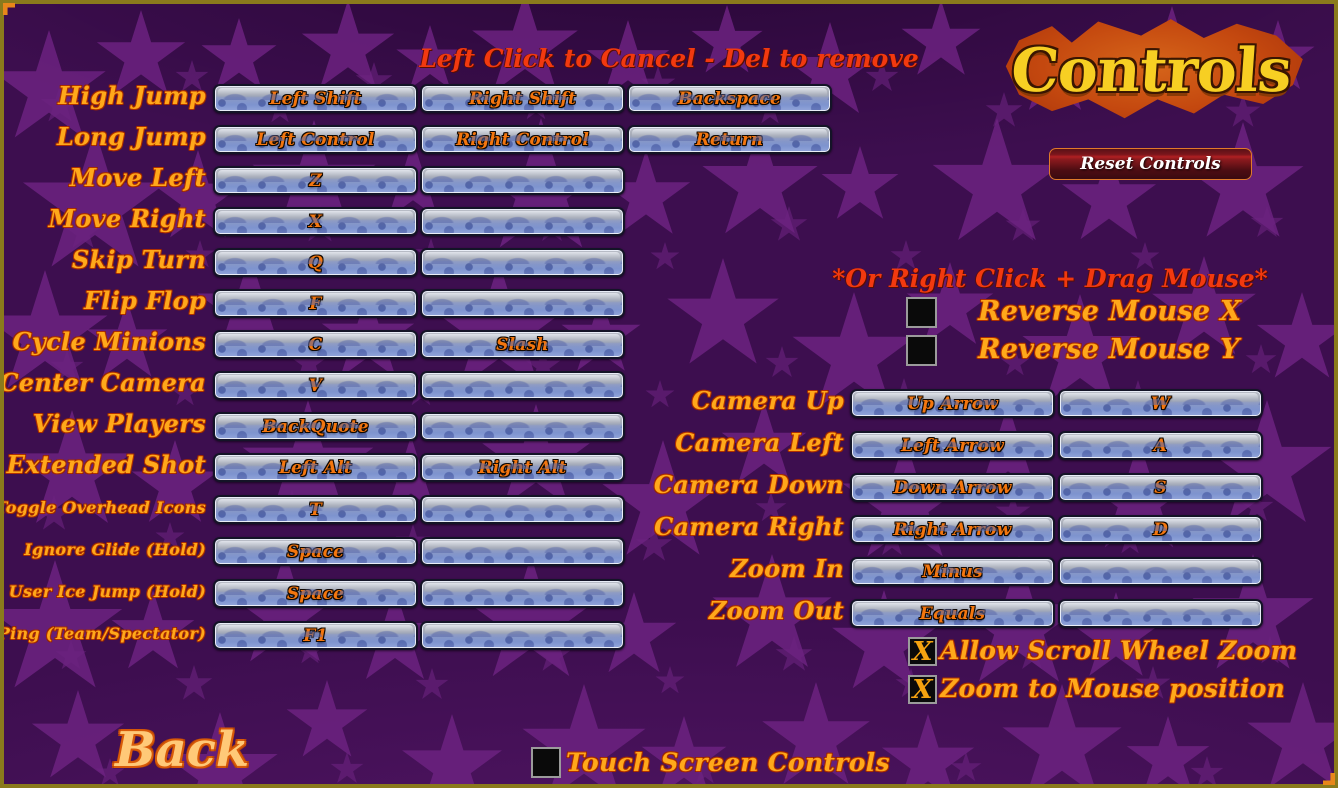 The width and height of the screenshot is (1338, 788). I want to click on binding-label-ignore-glide-hold: Ignore Glide (Hold), so click(115, 549).